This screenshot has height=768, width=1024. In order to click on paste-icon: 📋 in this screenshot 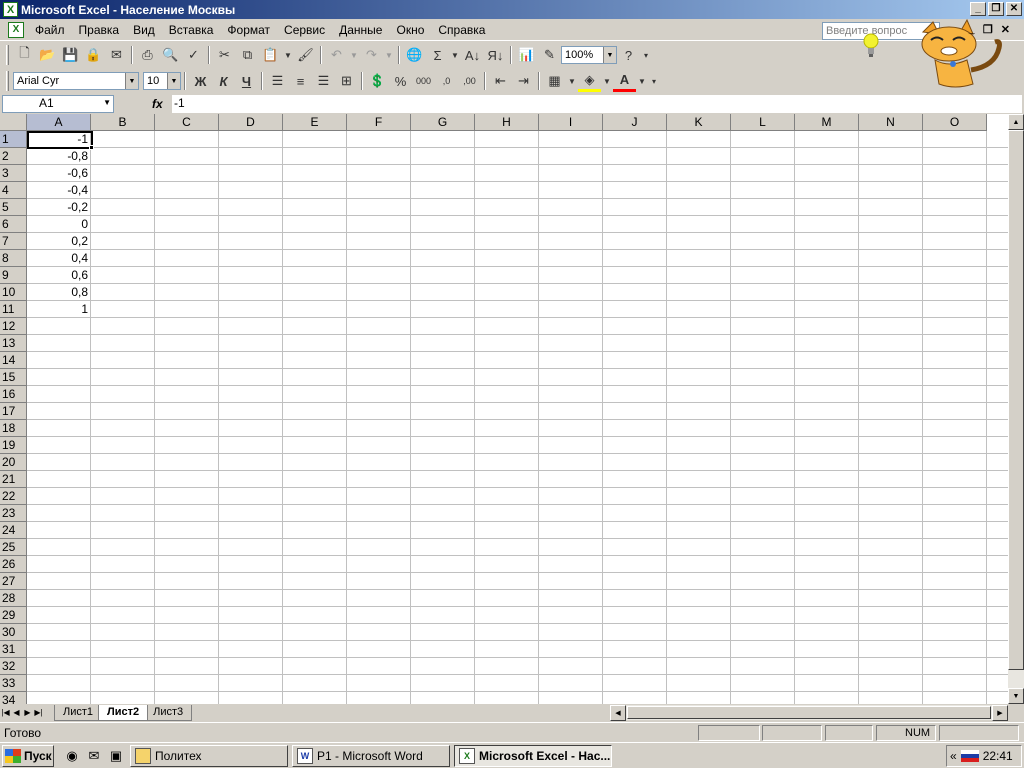, I will do `click(270, 55)`.